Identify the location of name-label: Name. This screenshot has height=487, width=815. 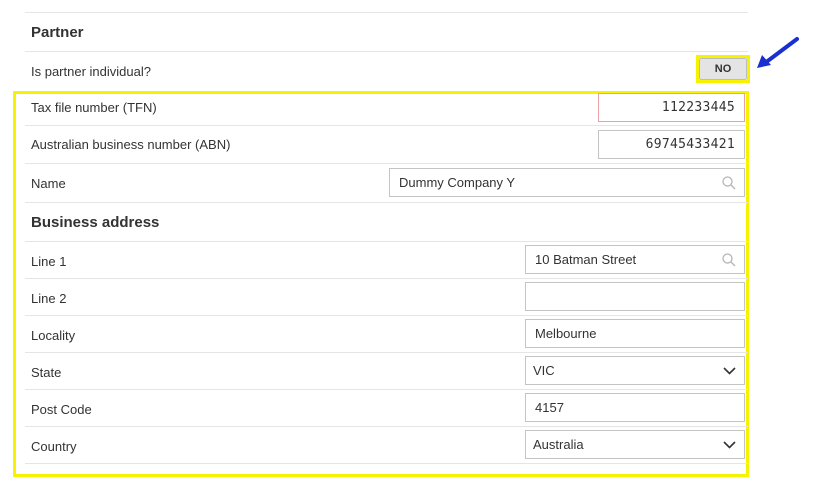
(48, 183).